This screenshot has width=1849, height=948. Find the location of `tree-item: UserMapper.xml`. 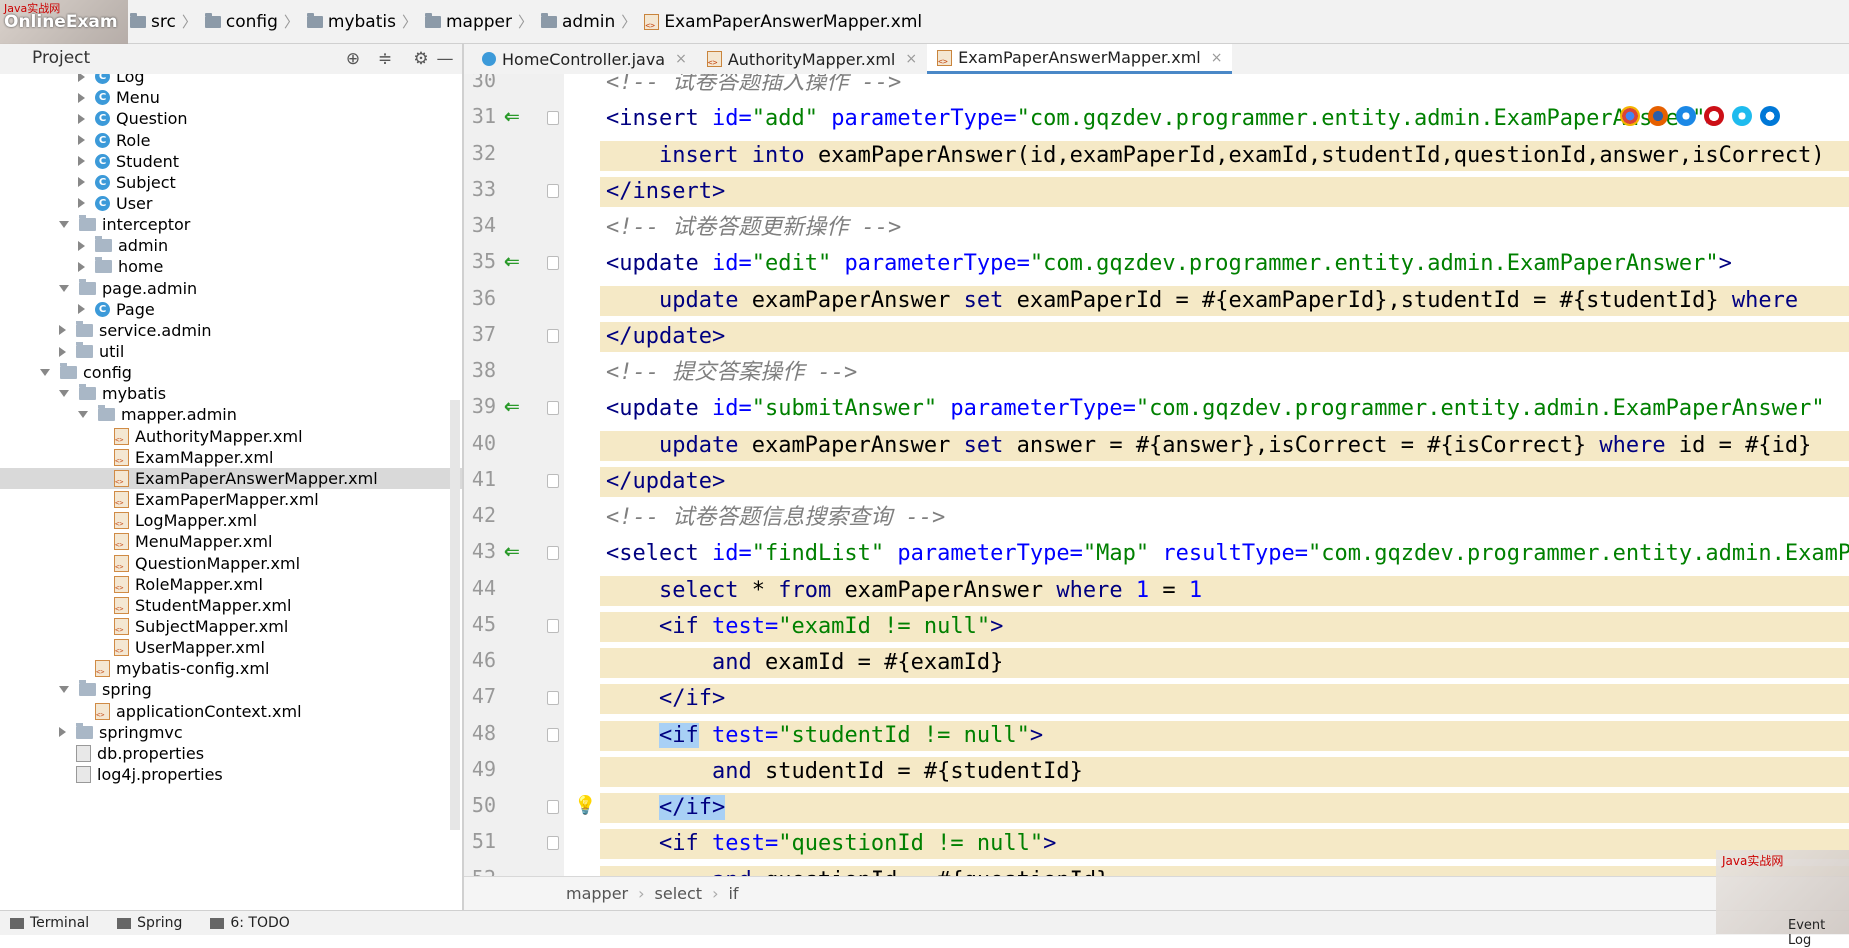

tree-item: UserMapper.xml is located at coordinates (231, 647).